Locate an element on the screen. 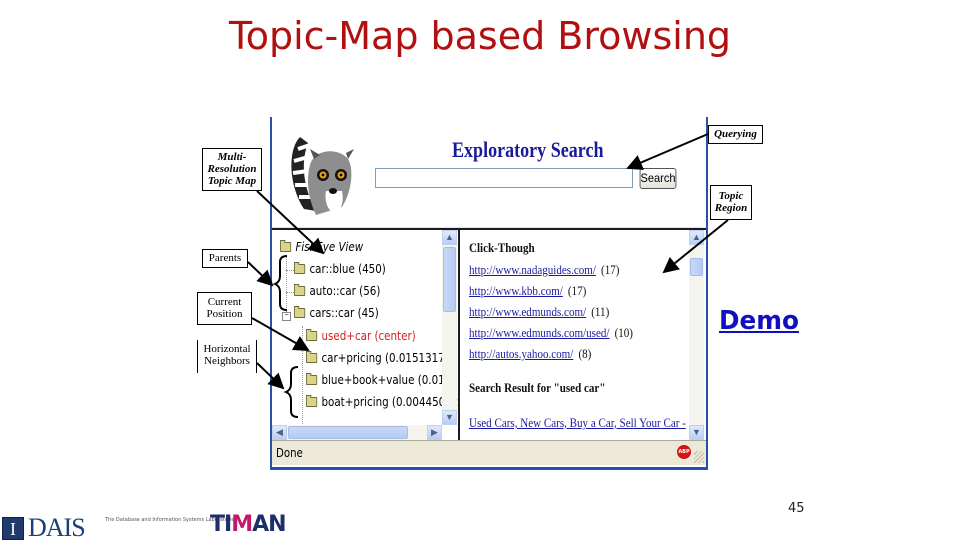  search-button: Search is located at coordinates (658, 178).